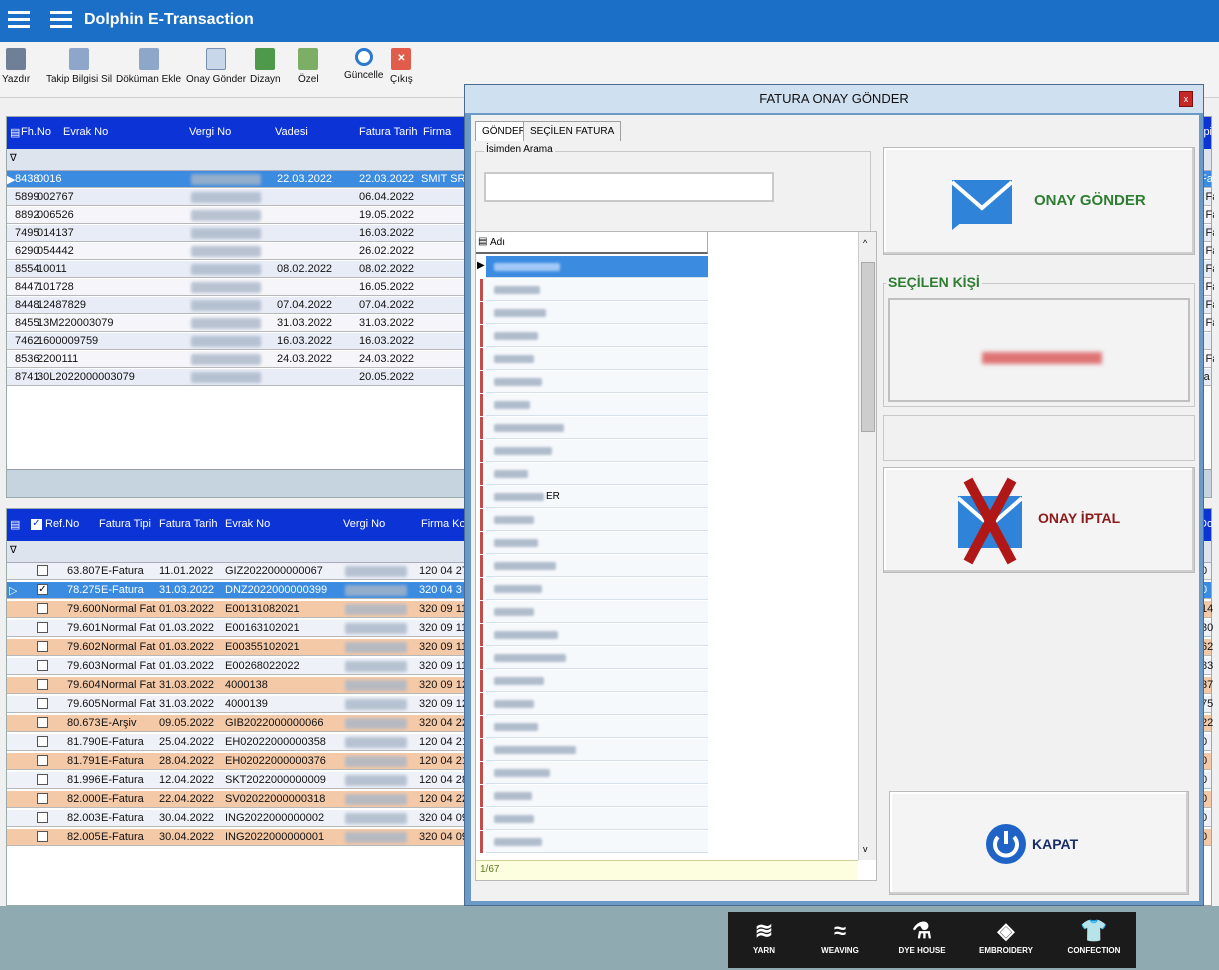 The height and width of the screenshot is (970, 1219). Describe the element at coordinates (148, 66) in the screenshot. I see `add-document-button: Döküman Ekle` at that location.